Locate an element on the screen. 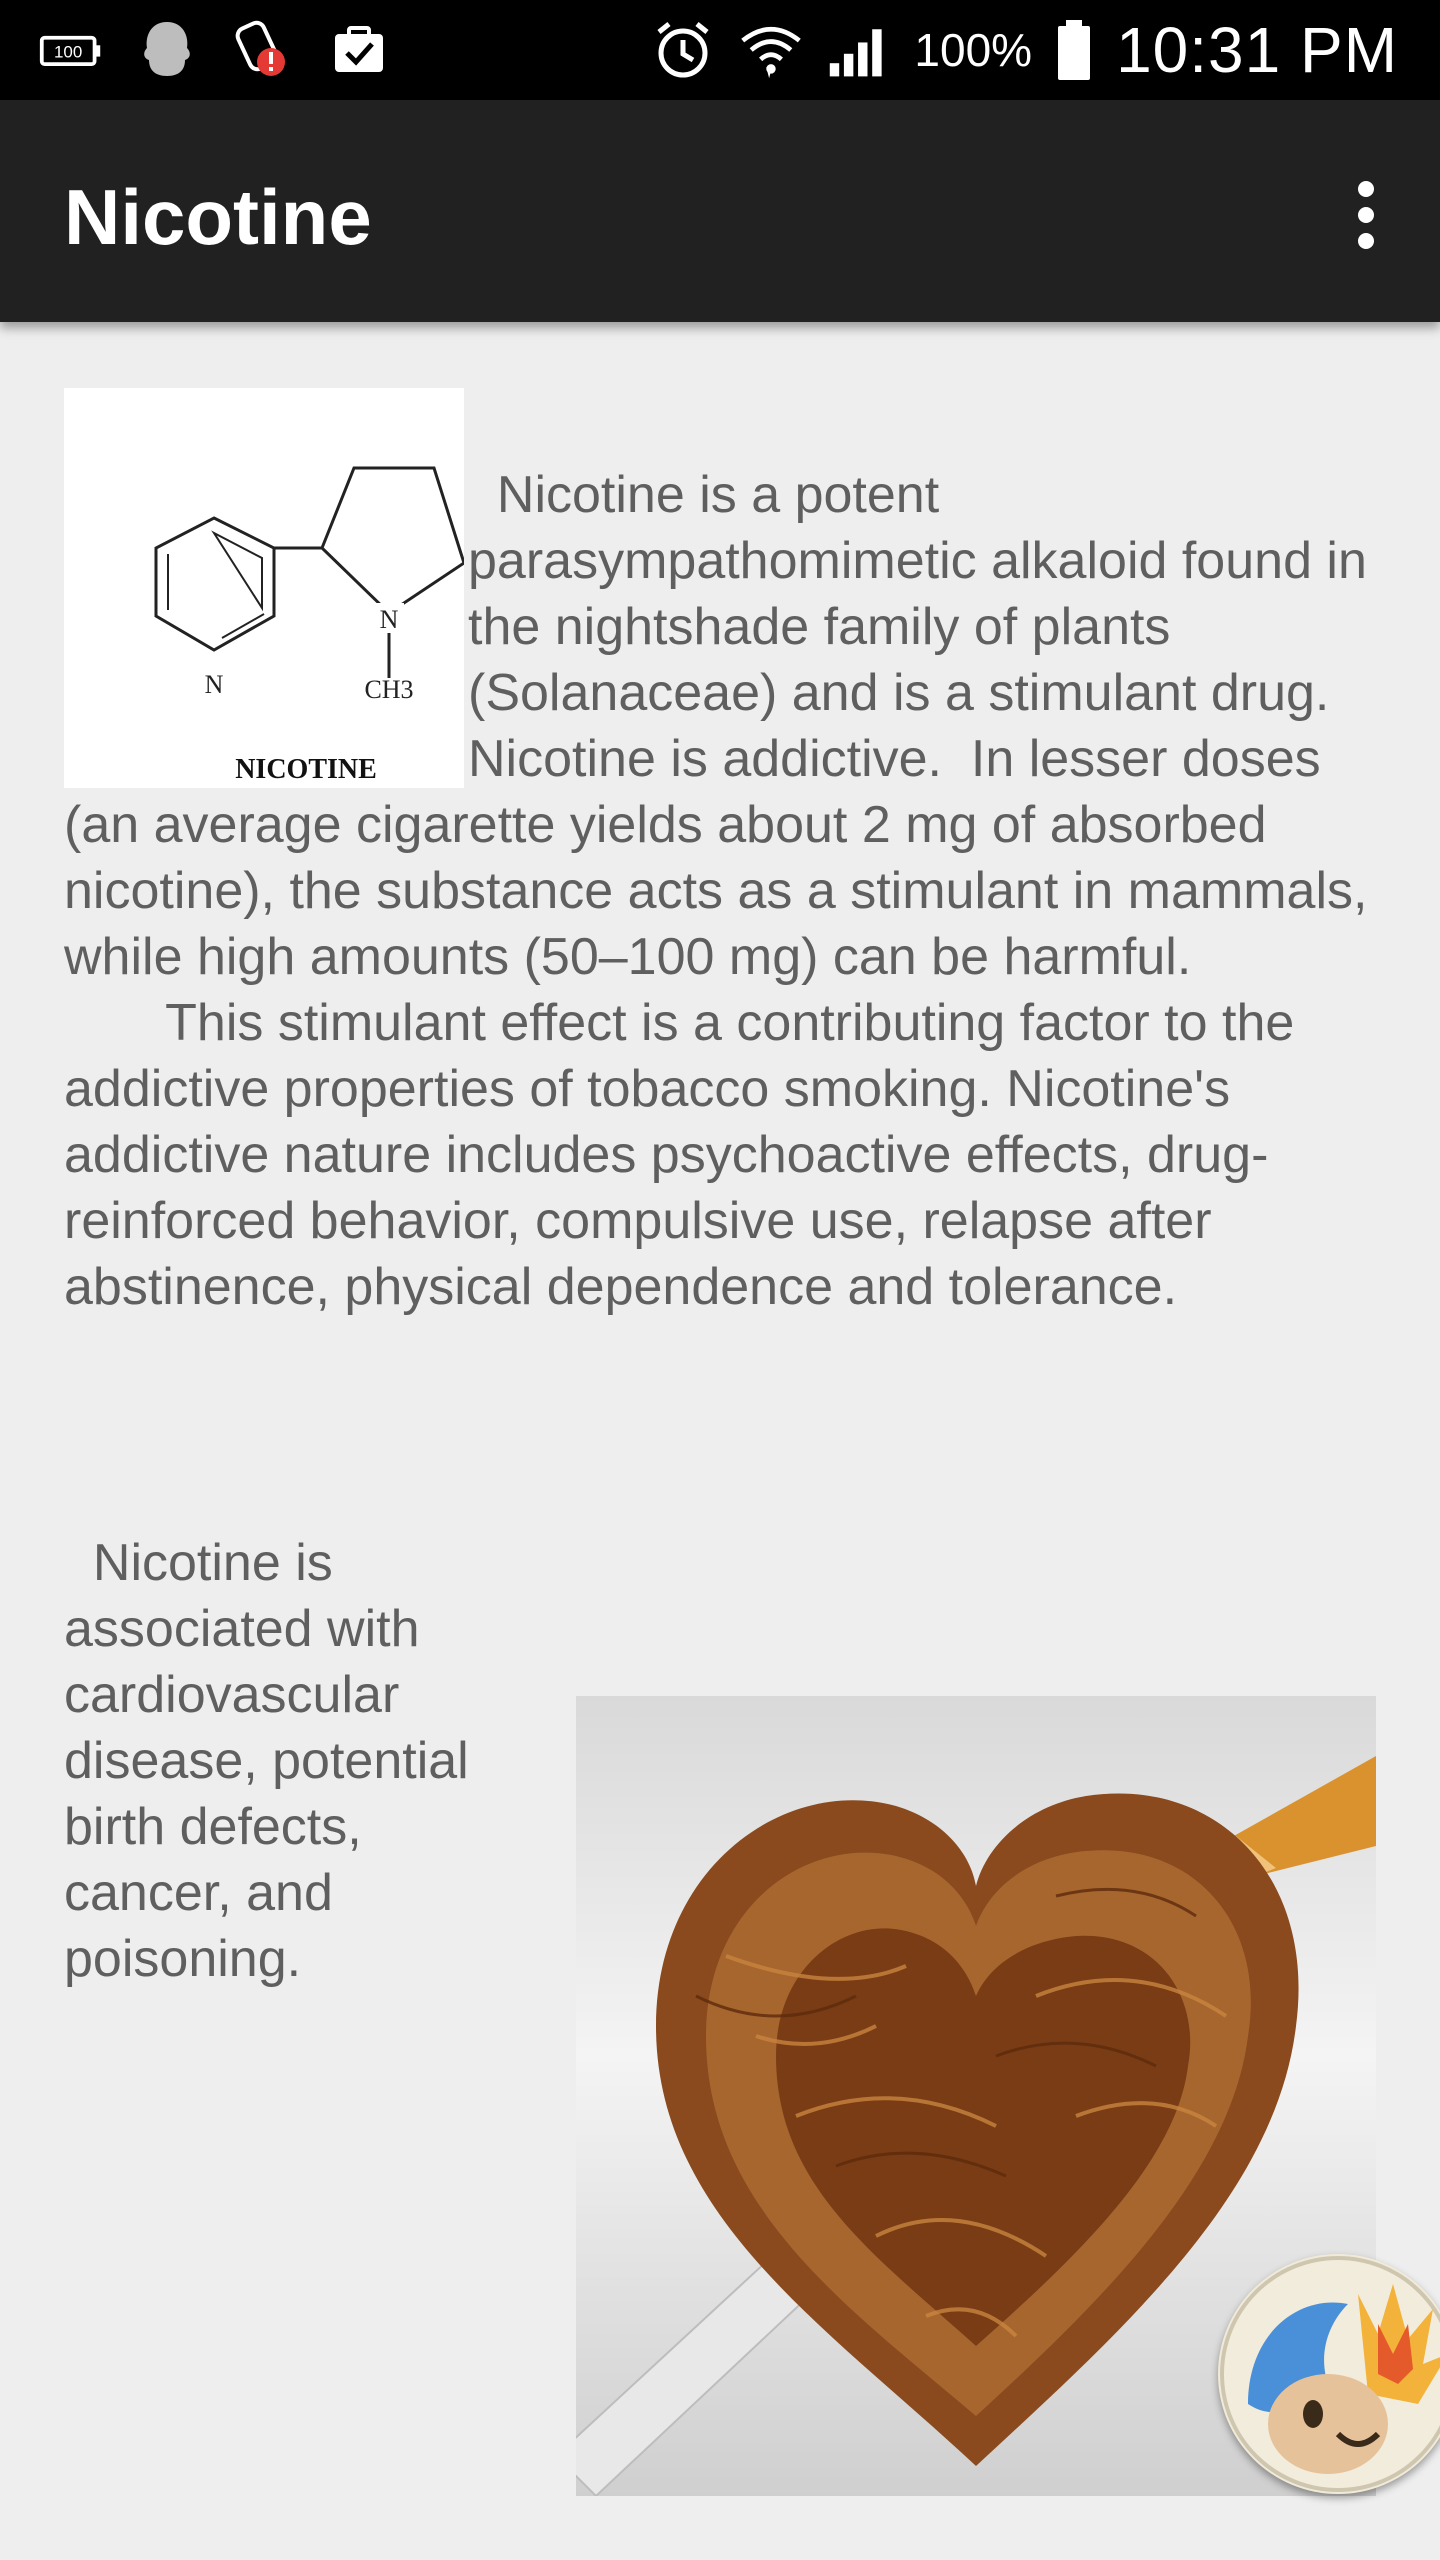  battery-icon is located at coordinates (1074, 50).